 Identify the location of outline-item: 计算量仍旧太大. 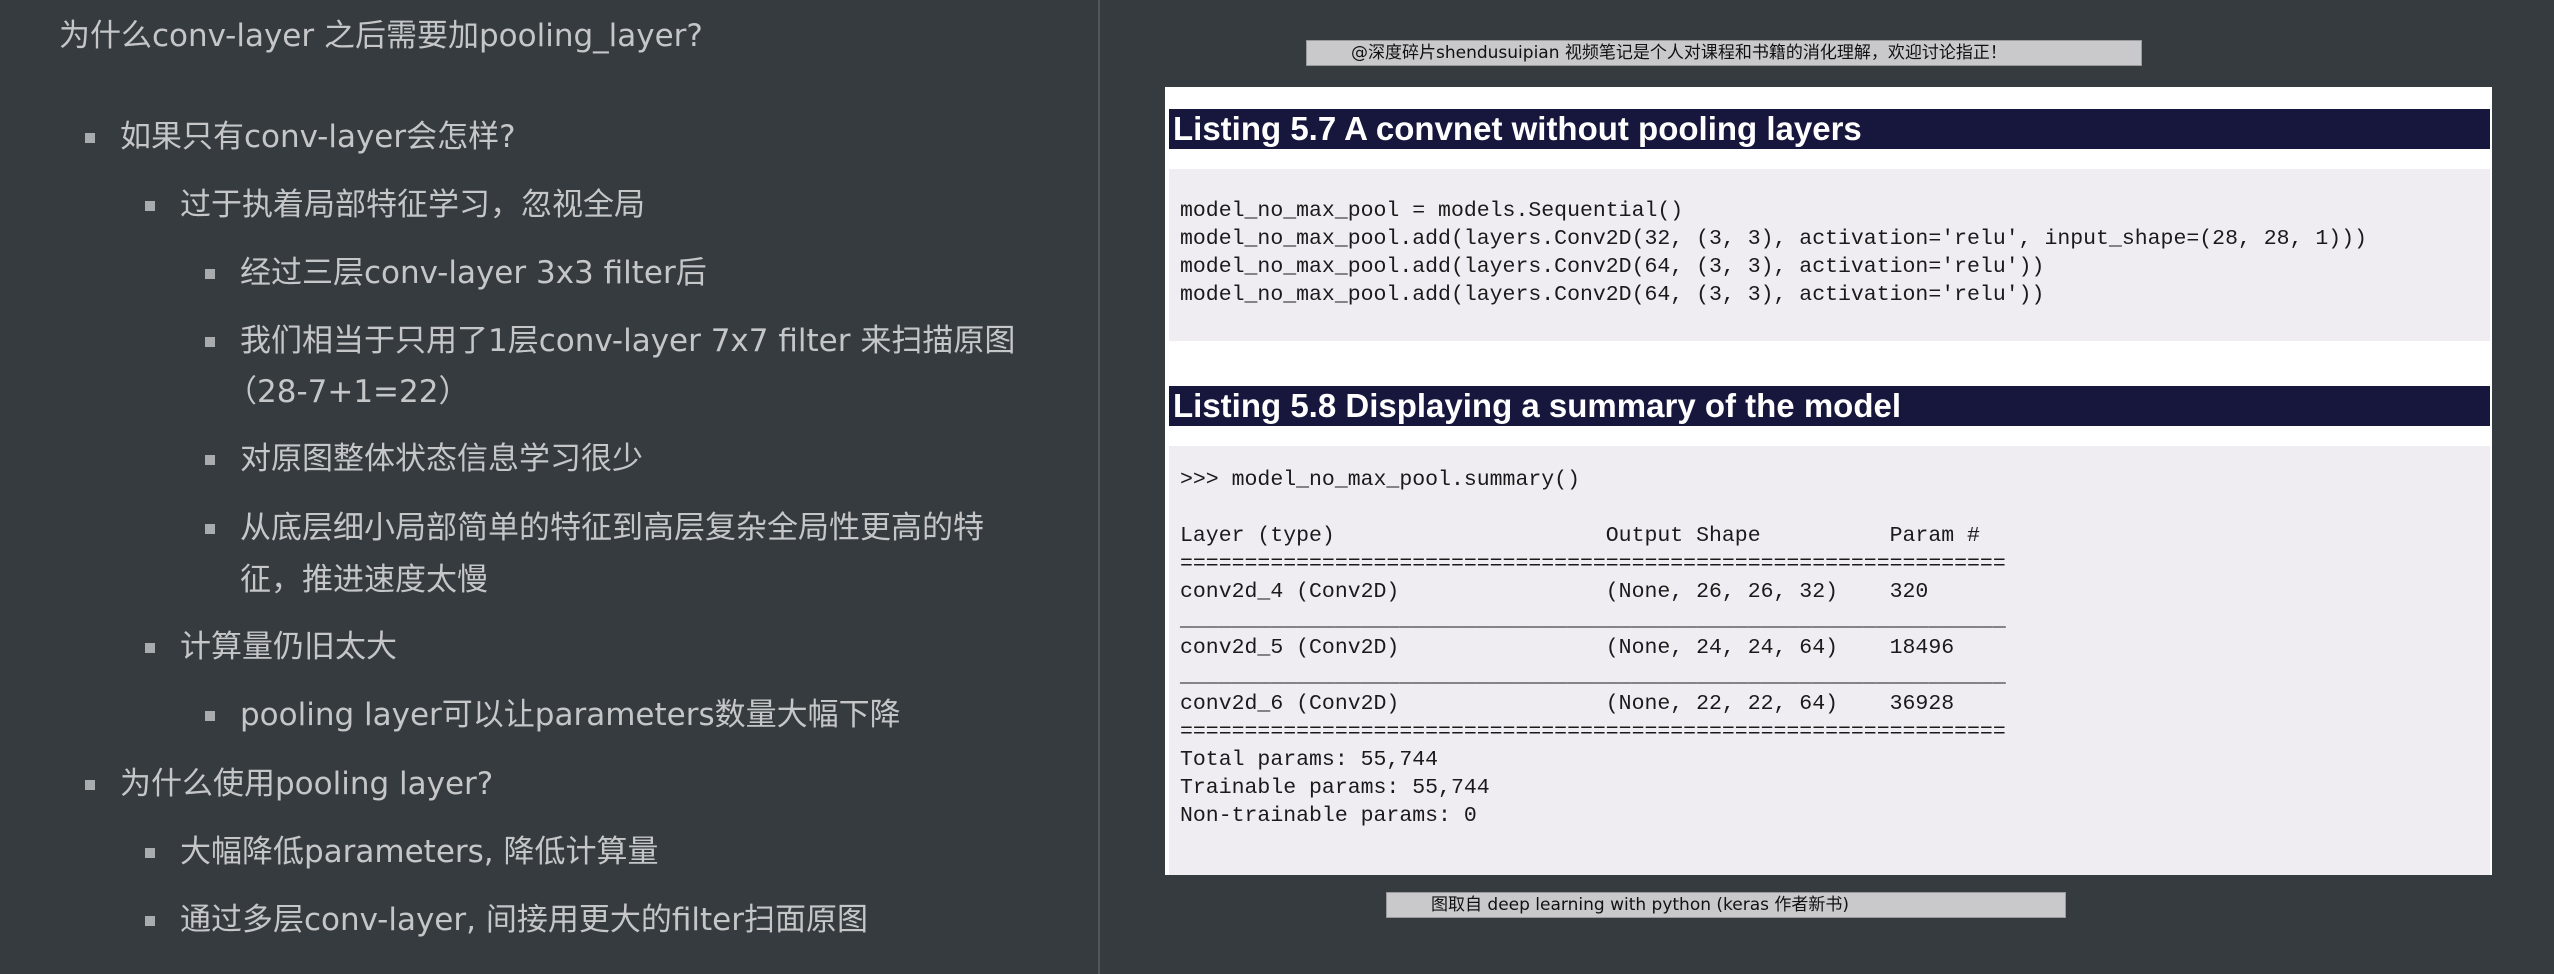
(271, 647).